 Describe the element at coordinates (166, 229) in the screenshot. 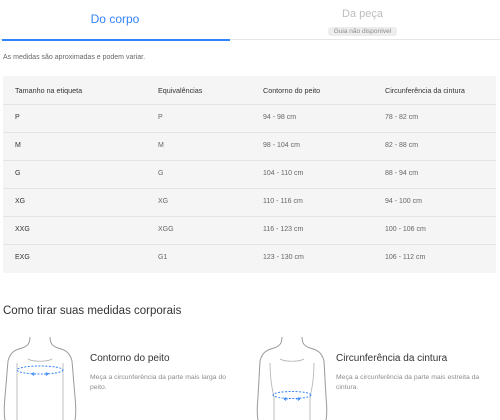

I see `cell-equivalence: XGG` at that location.